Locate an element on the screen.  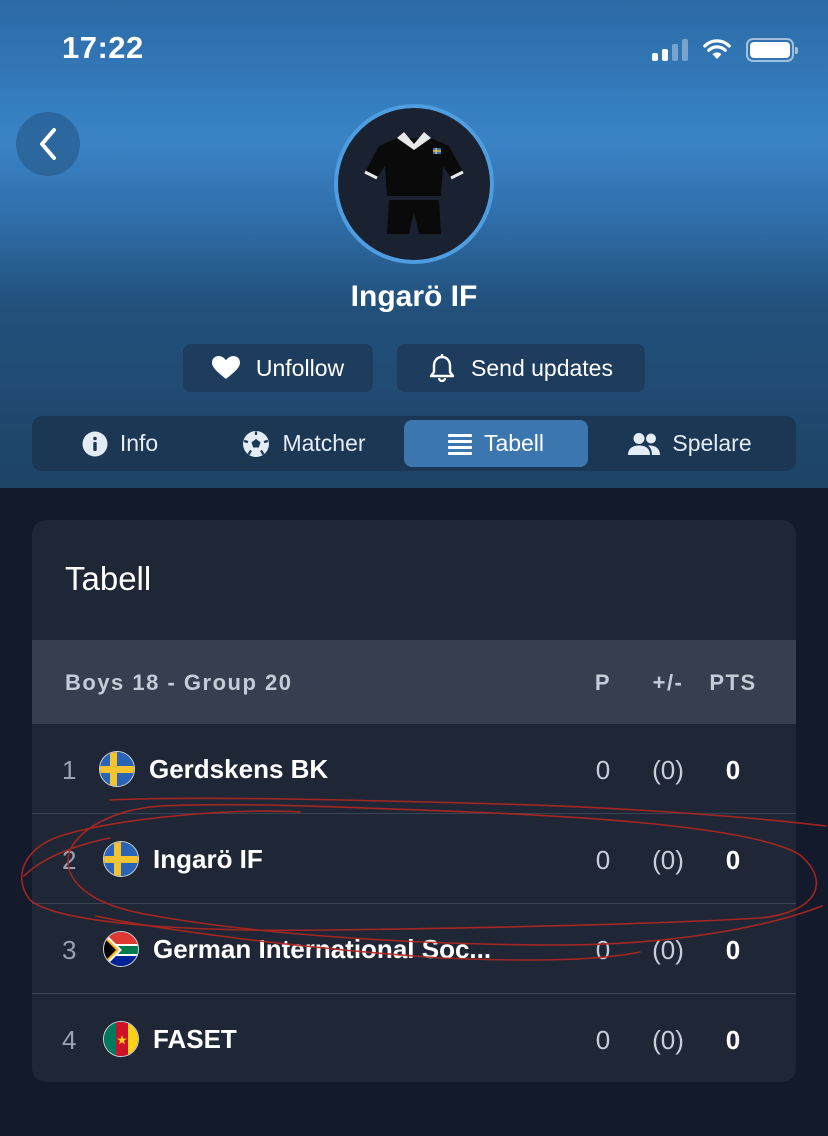
row-team-name: Gerdskens BK is located at coordinates (239, 769).